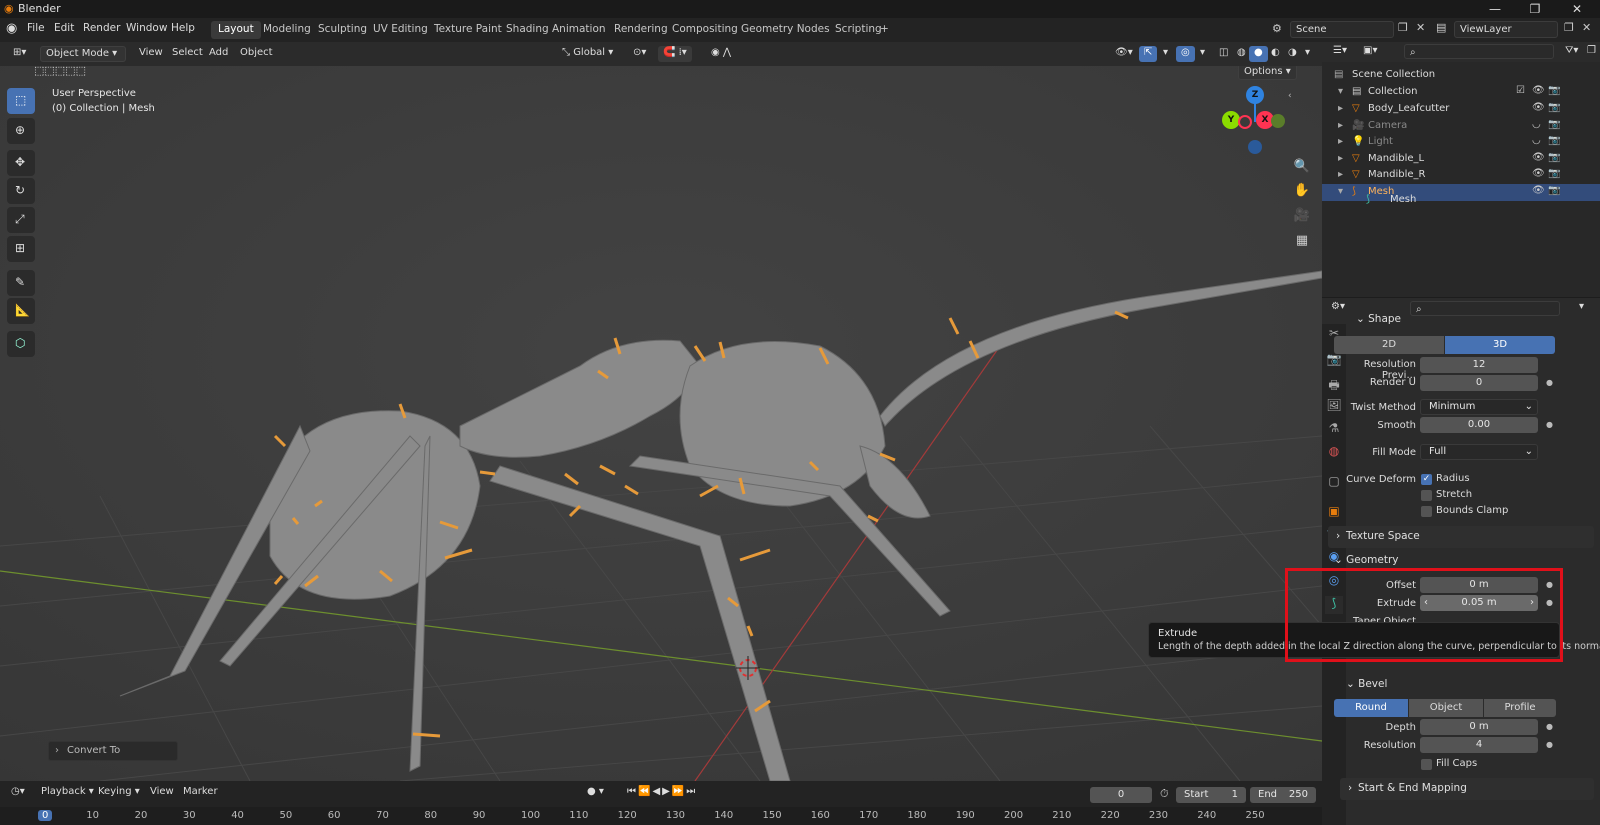 The height and width of the screenshot is (825, 1600). What do you see at coordinates (1426, 511) in the screenshot?
I see `bounds-clamp-checkbox` at bounding box center [1426, 511].